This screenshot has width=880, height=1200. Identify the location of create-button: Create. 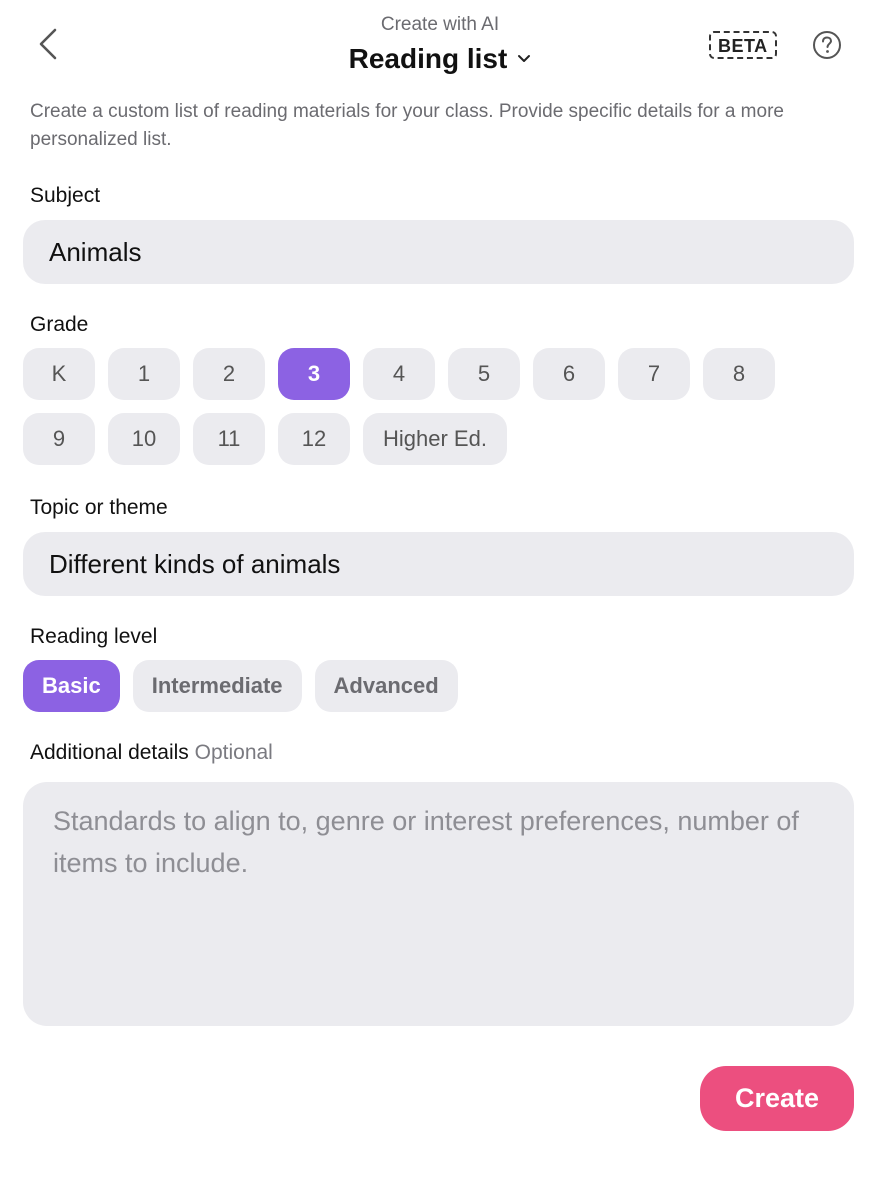
(777, 1098).